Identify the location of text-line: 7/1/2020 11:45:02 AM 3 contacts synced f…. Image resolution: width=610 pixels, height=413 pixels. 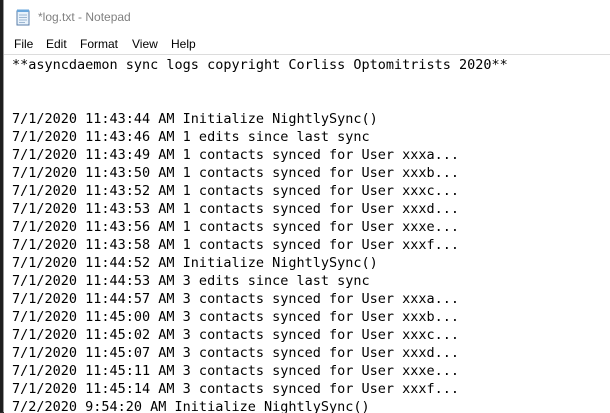
(236, 335).